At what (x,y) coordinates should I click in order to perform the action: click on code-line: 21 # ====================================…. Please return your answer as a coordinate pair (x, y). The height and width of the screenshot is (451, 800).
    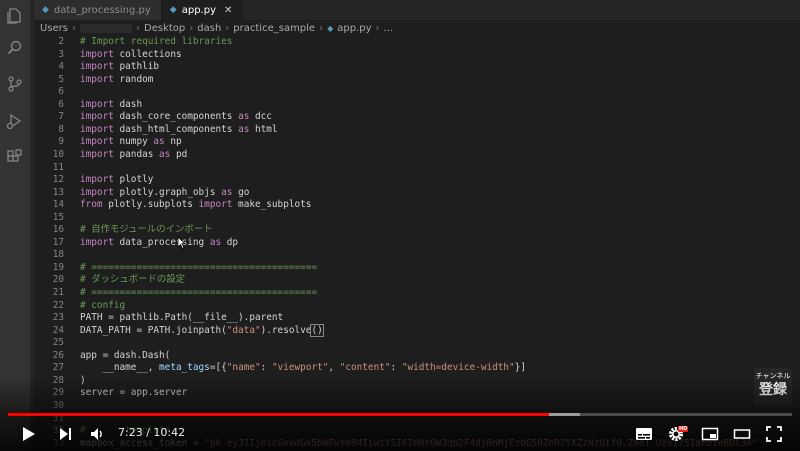
    Looking at the image, I should click on (417, 293).